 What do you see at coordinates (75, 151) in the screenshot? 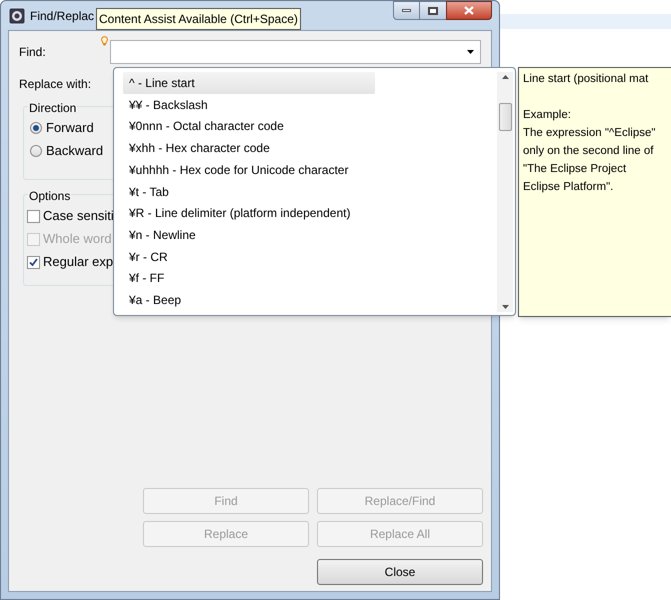
I see `radio-label: Backward` at bounding box center [75, 151].